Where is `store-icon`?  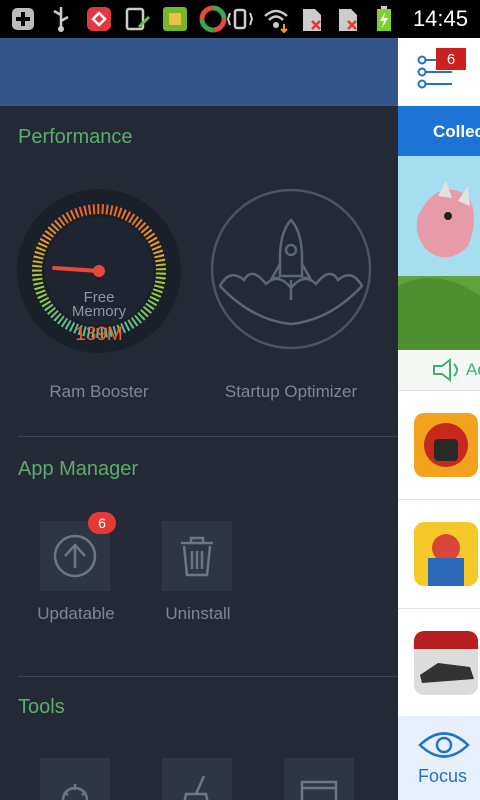
store-icon is located at coordinates (175, 19).